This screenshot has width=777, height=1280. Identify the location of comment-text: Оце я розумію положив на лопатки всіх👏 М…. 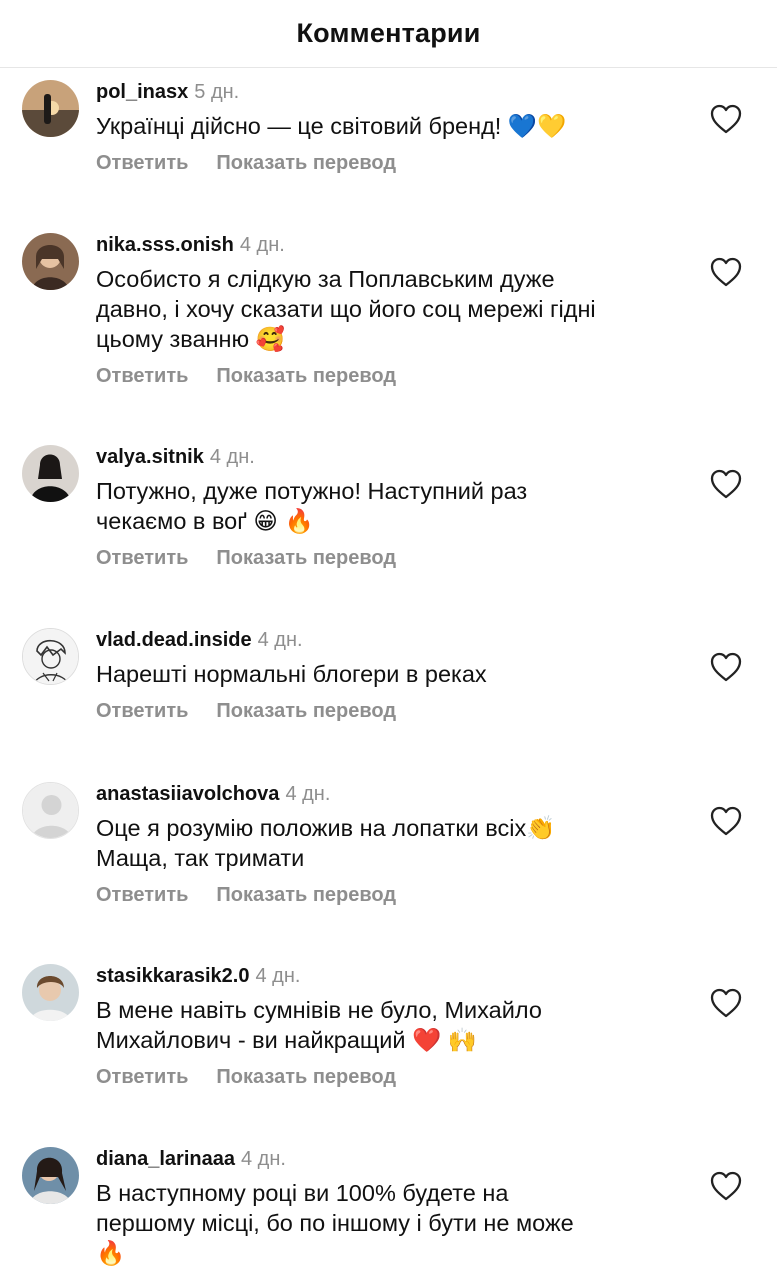
(326, 843).